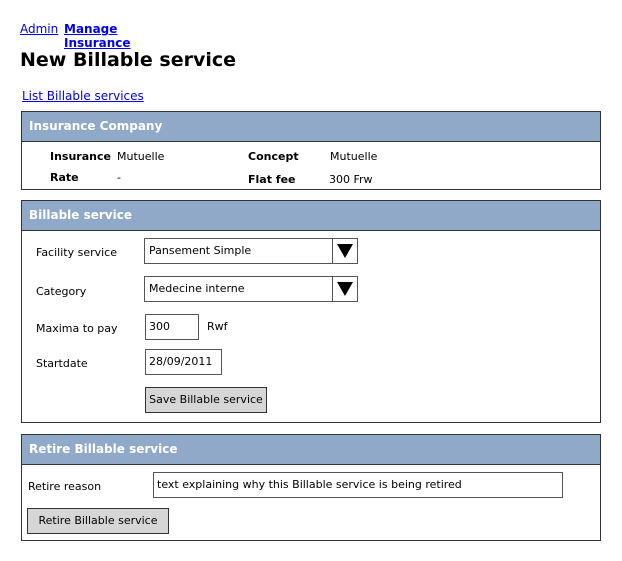 This screenshot has width=622, height=561. What do you see at coordinates (98, 521) in the screenshot?
I see `retire-billable-service-button: Retire Billable service` at bounding box center [98, 521].